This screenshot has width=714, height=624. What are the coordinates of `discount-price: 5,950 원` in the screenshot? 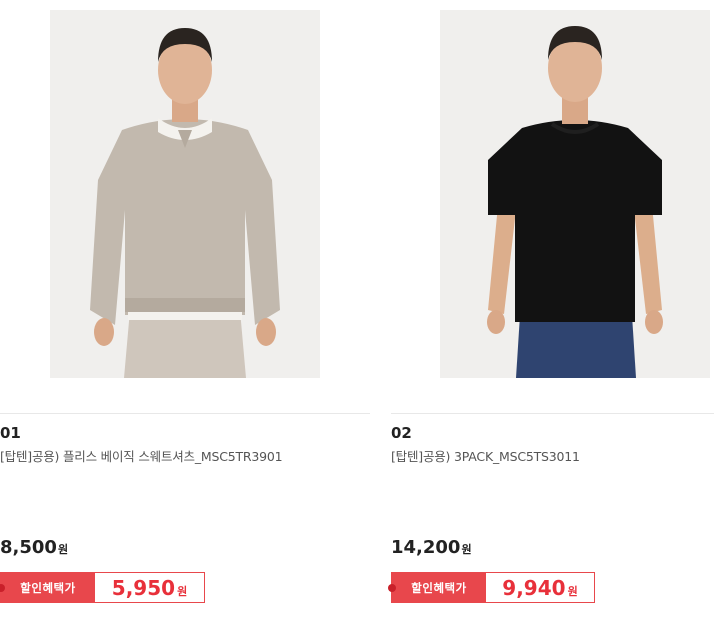 It's located at (149, 587).